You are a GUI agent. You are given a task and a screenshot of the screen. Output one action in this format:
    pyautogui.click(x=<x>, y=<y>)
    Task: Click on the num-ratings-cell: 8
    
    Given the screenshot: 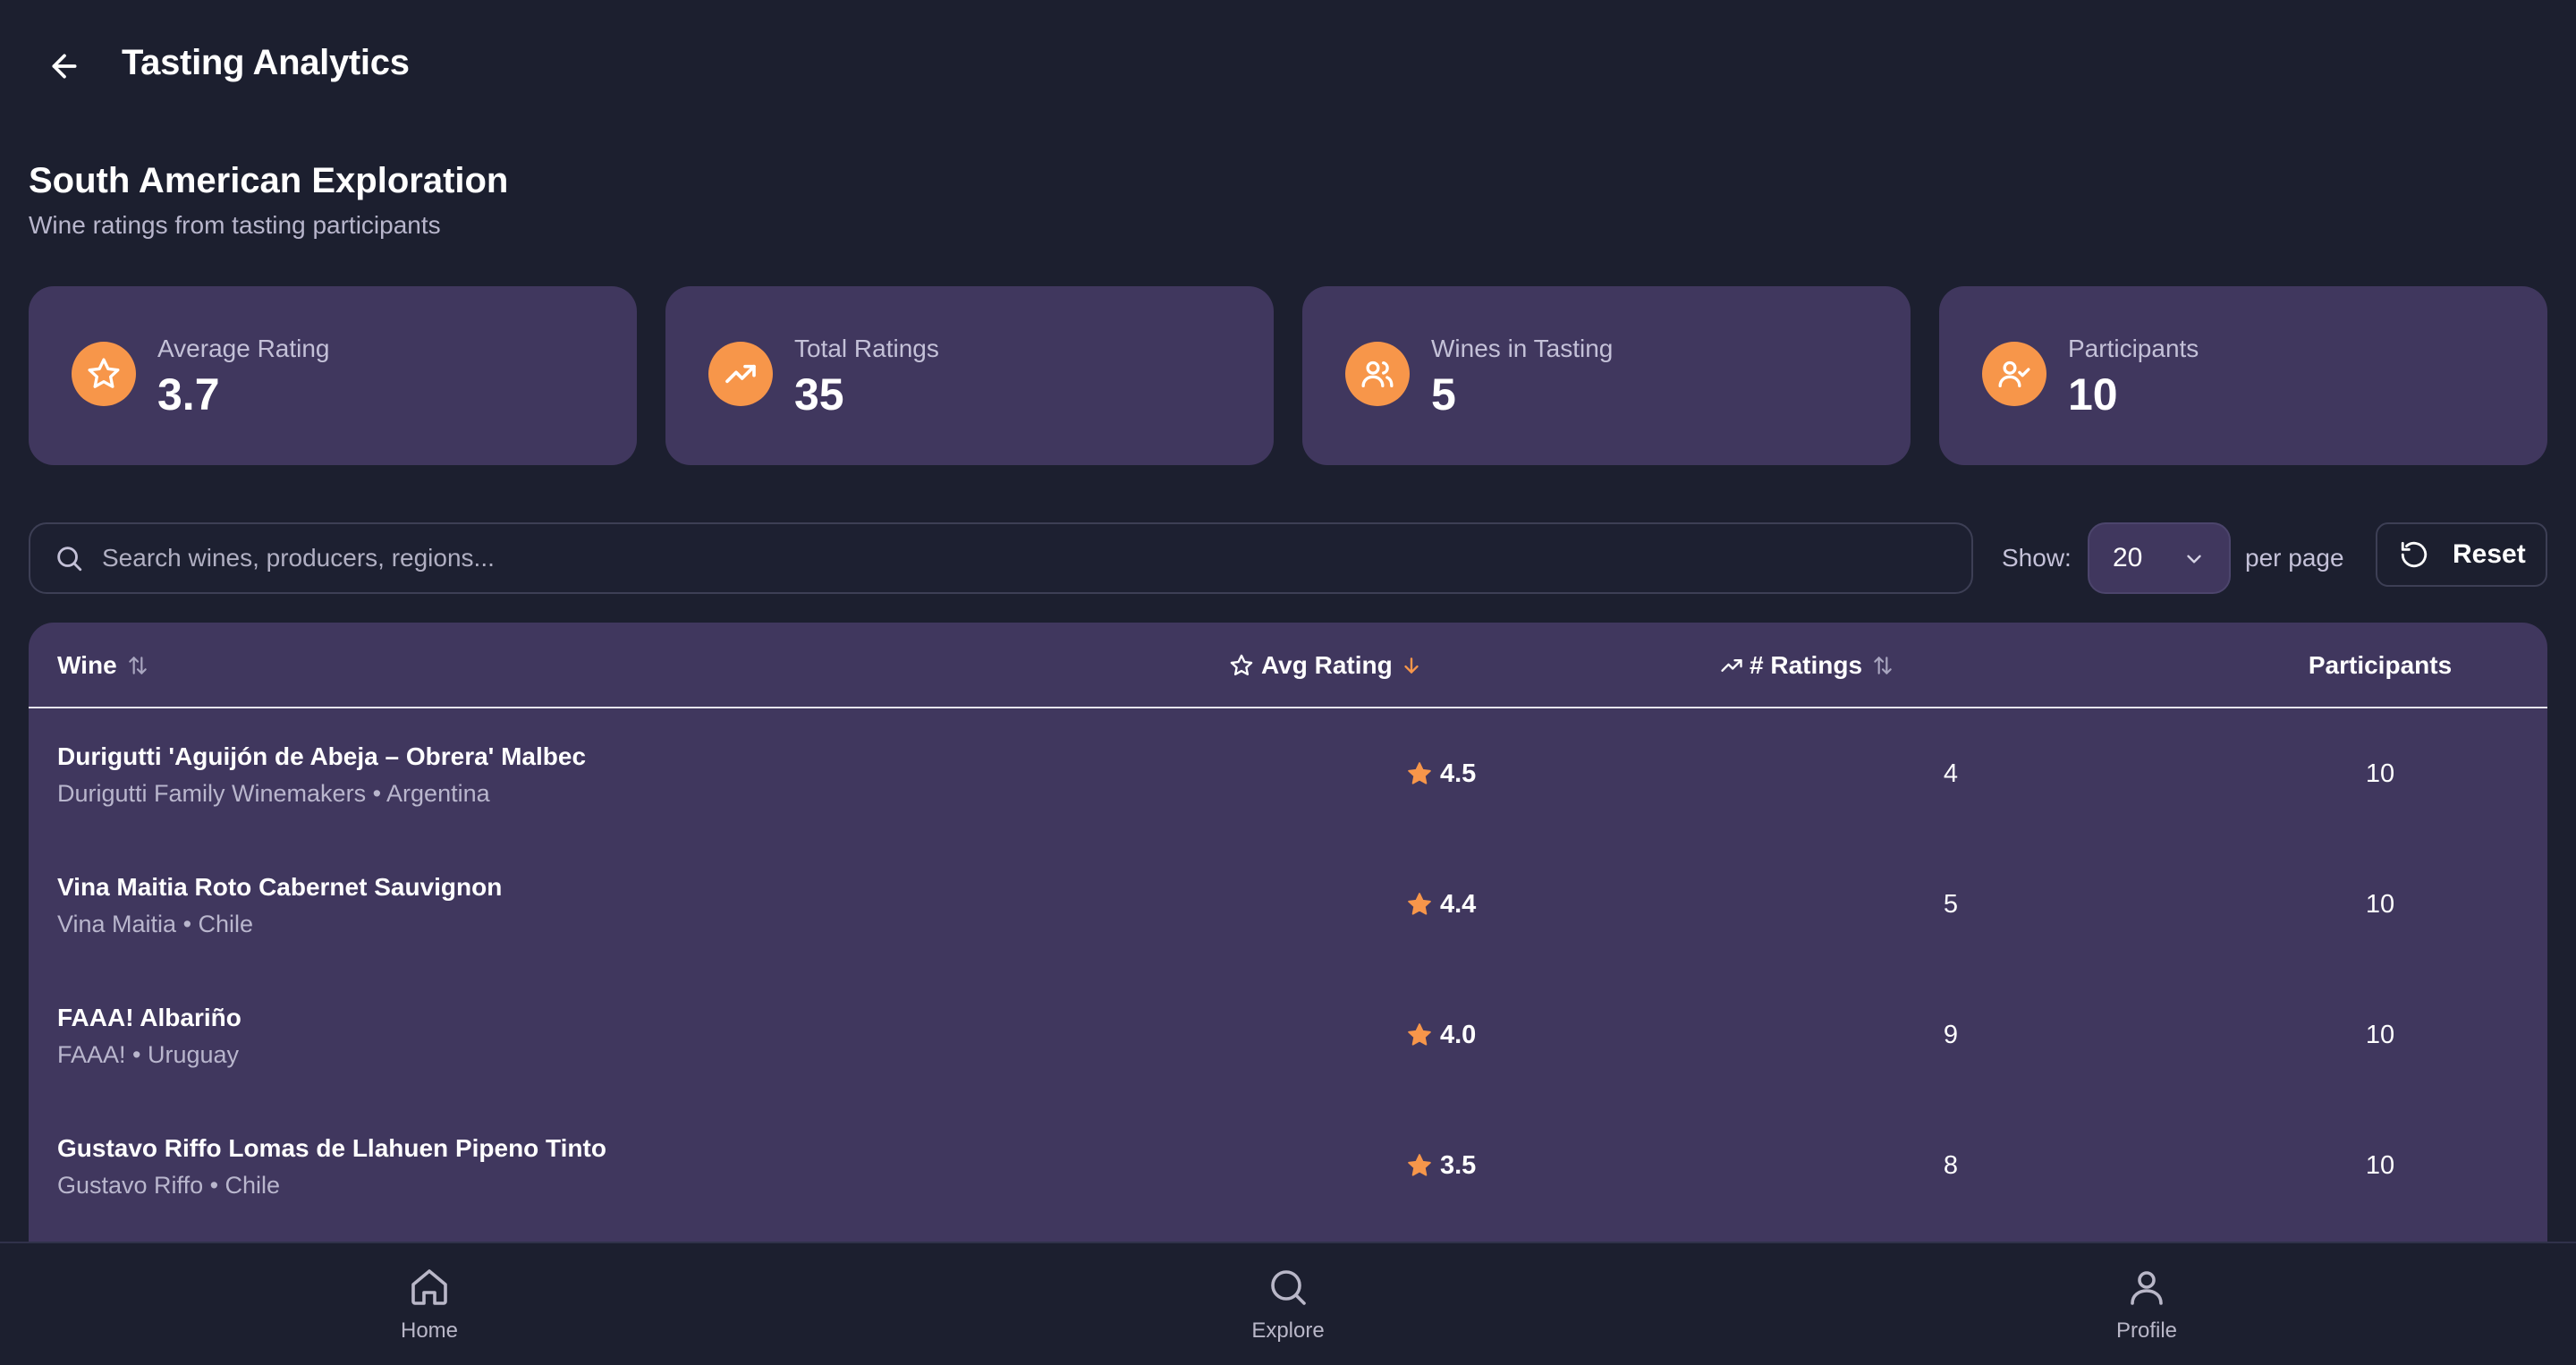 What is the action you would take?
    pyautogui.click(x=1951, y=1165)
    